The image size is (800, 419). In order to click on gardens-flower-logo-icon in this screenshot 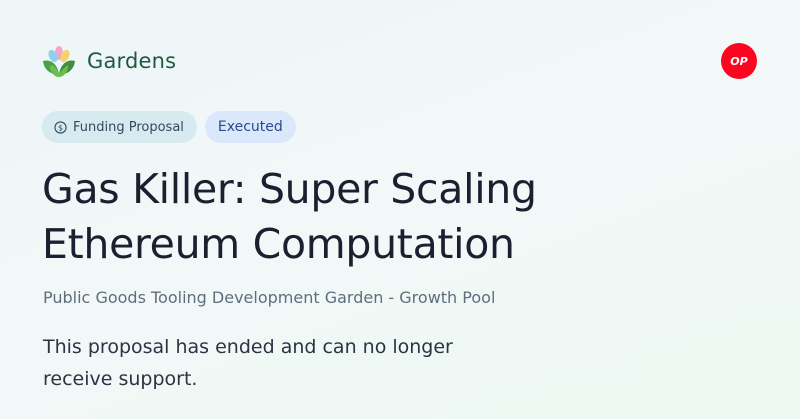, I will do `click(59, 61)`.